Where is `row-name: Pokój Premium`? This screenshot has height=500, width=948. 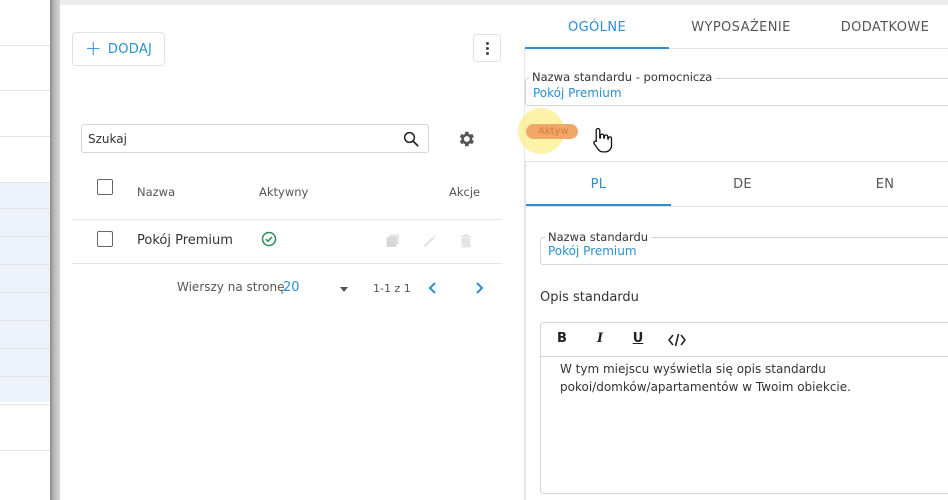 row-name: Pokój Premium is located at coordinates (185, 240).